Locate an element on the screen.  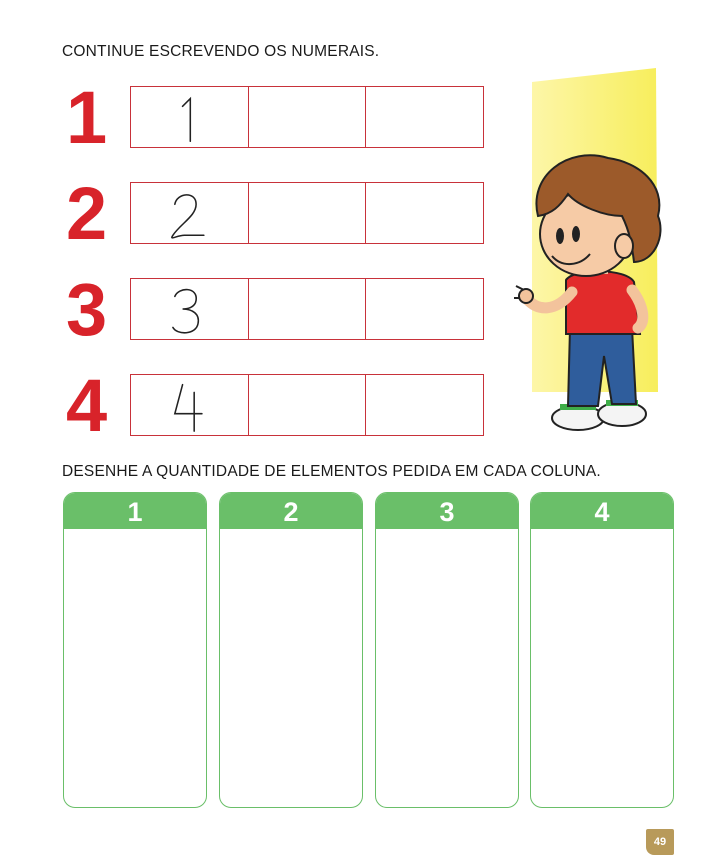
big-numeral: 4 is located at coordinates (87, 405).